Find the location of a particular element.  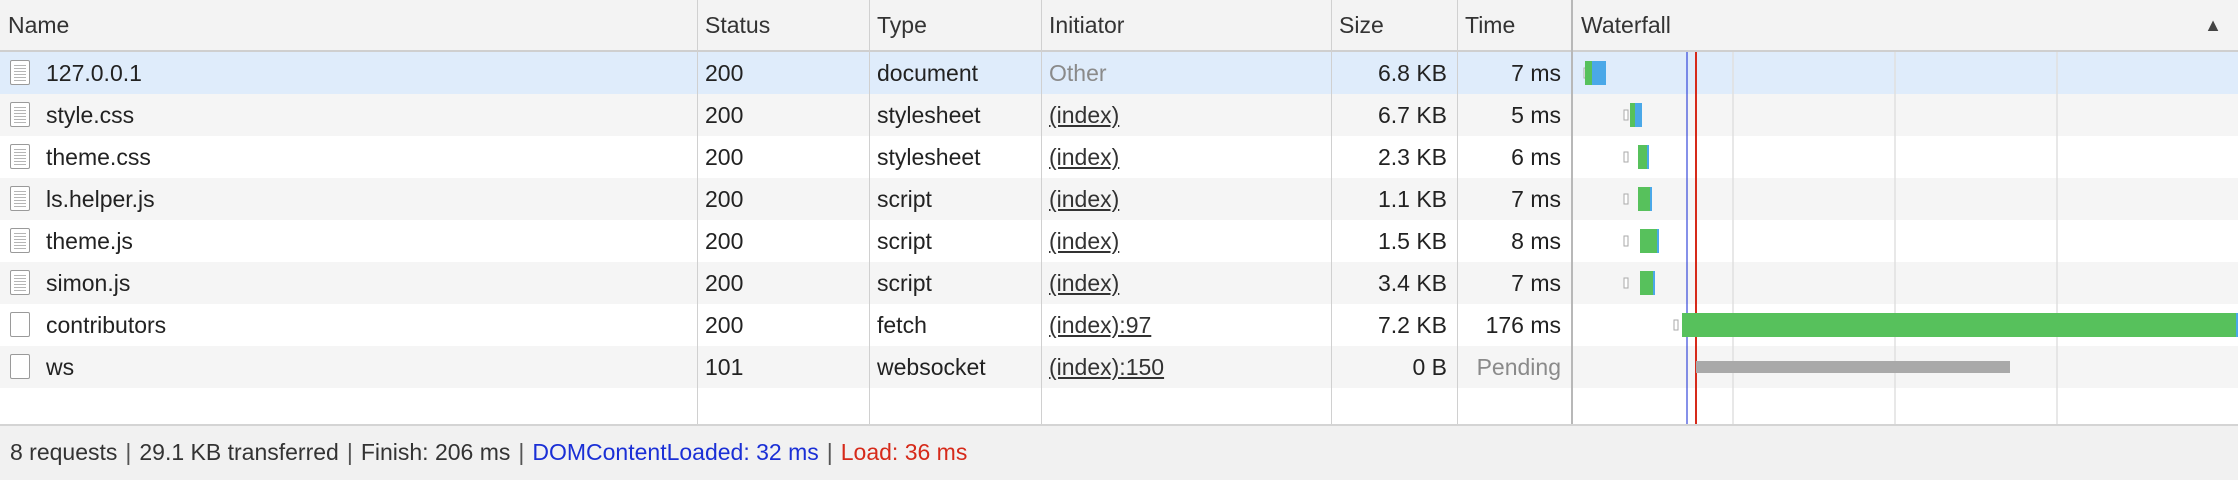

transferred-size: 29.1 KB transferred is located at coordinates (239, 452).